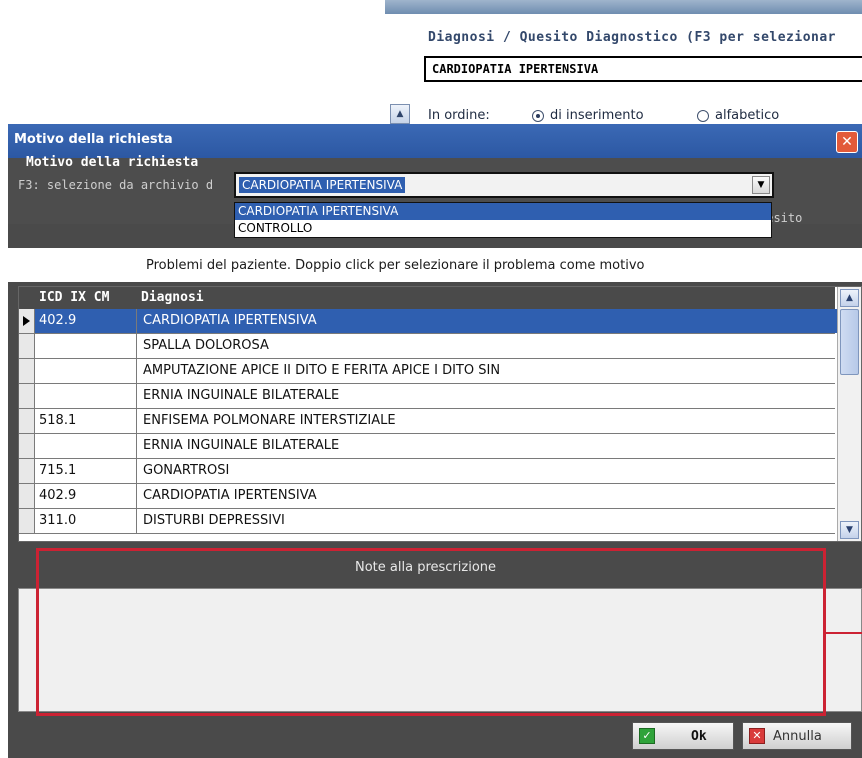  Describe the element at coordinates (849, 342) in the screenshot. I see `scroll-thumb` at that location.